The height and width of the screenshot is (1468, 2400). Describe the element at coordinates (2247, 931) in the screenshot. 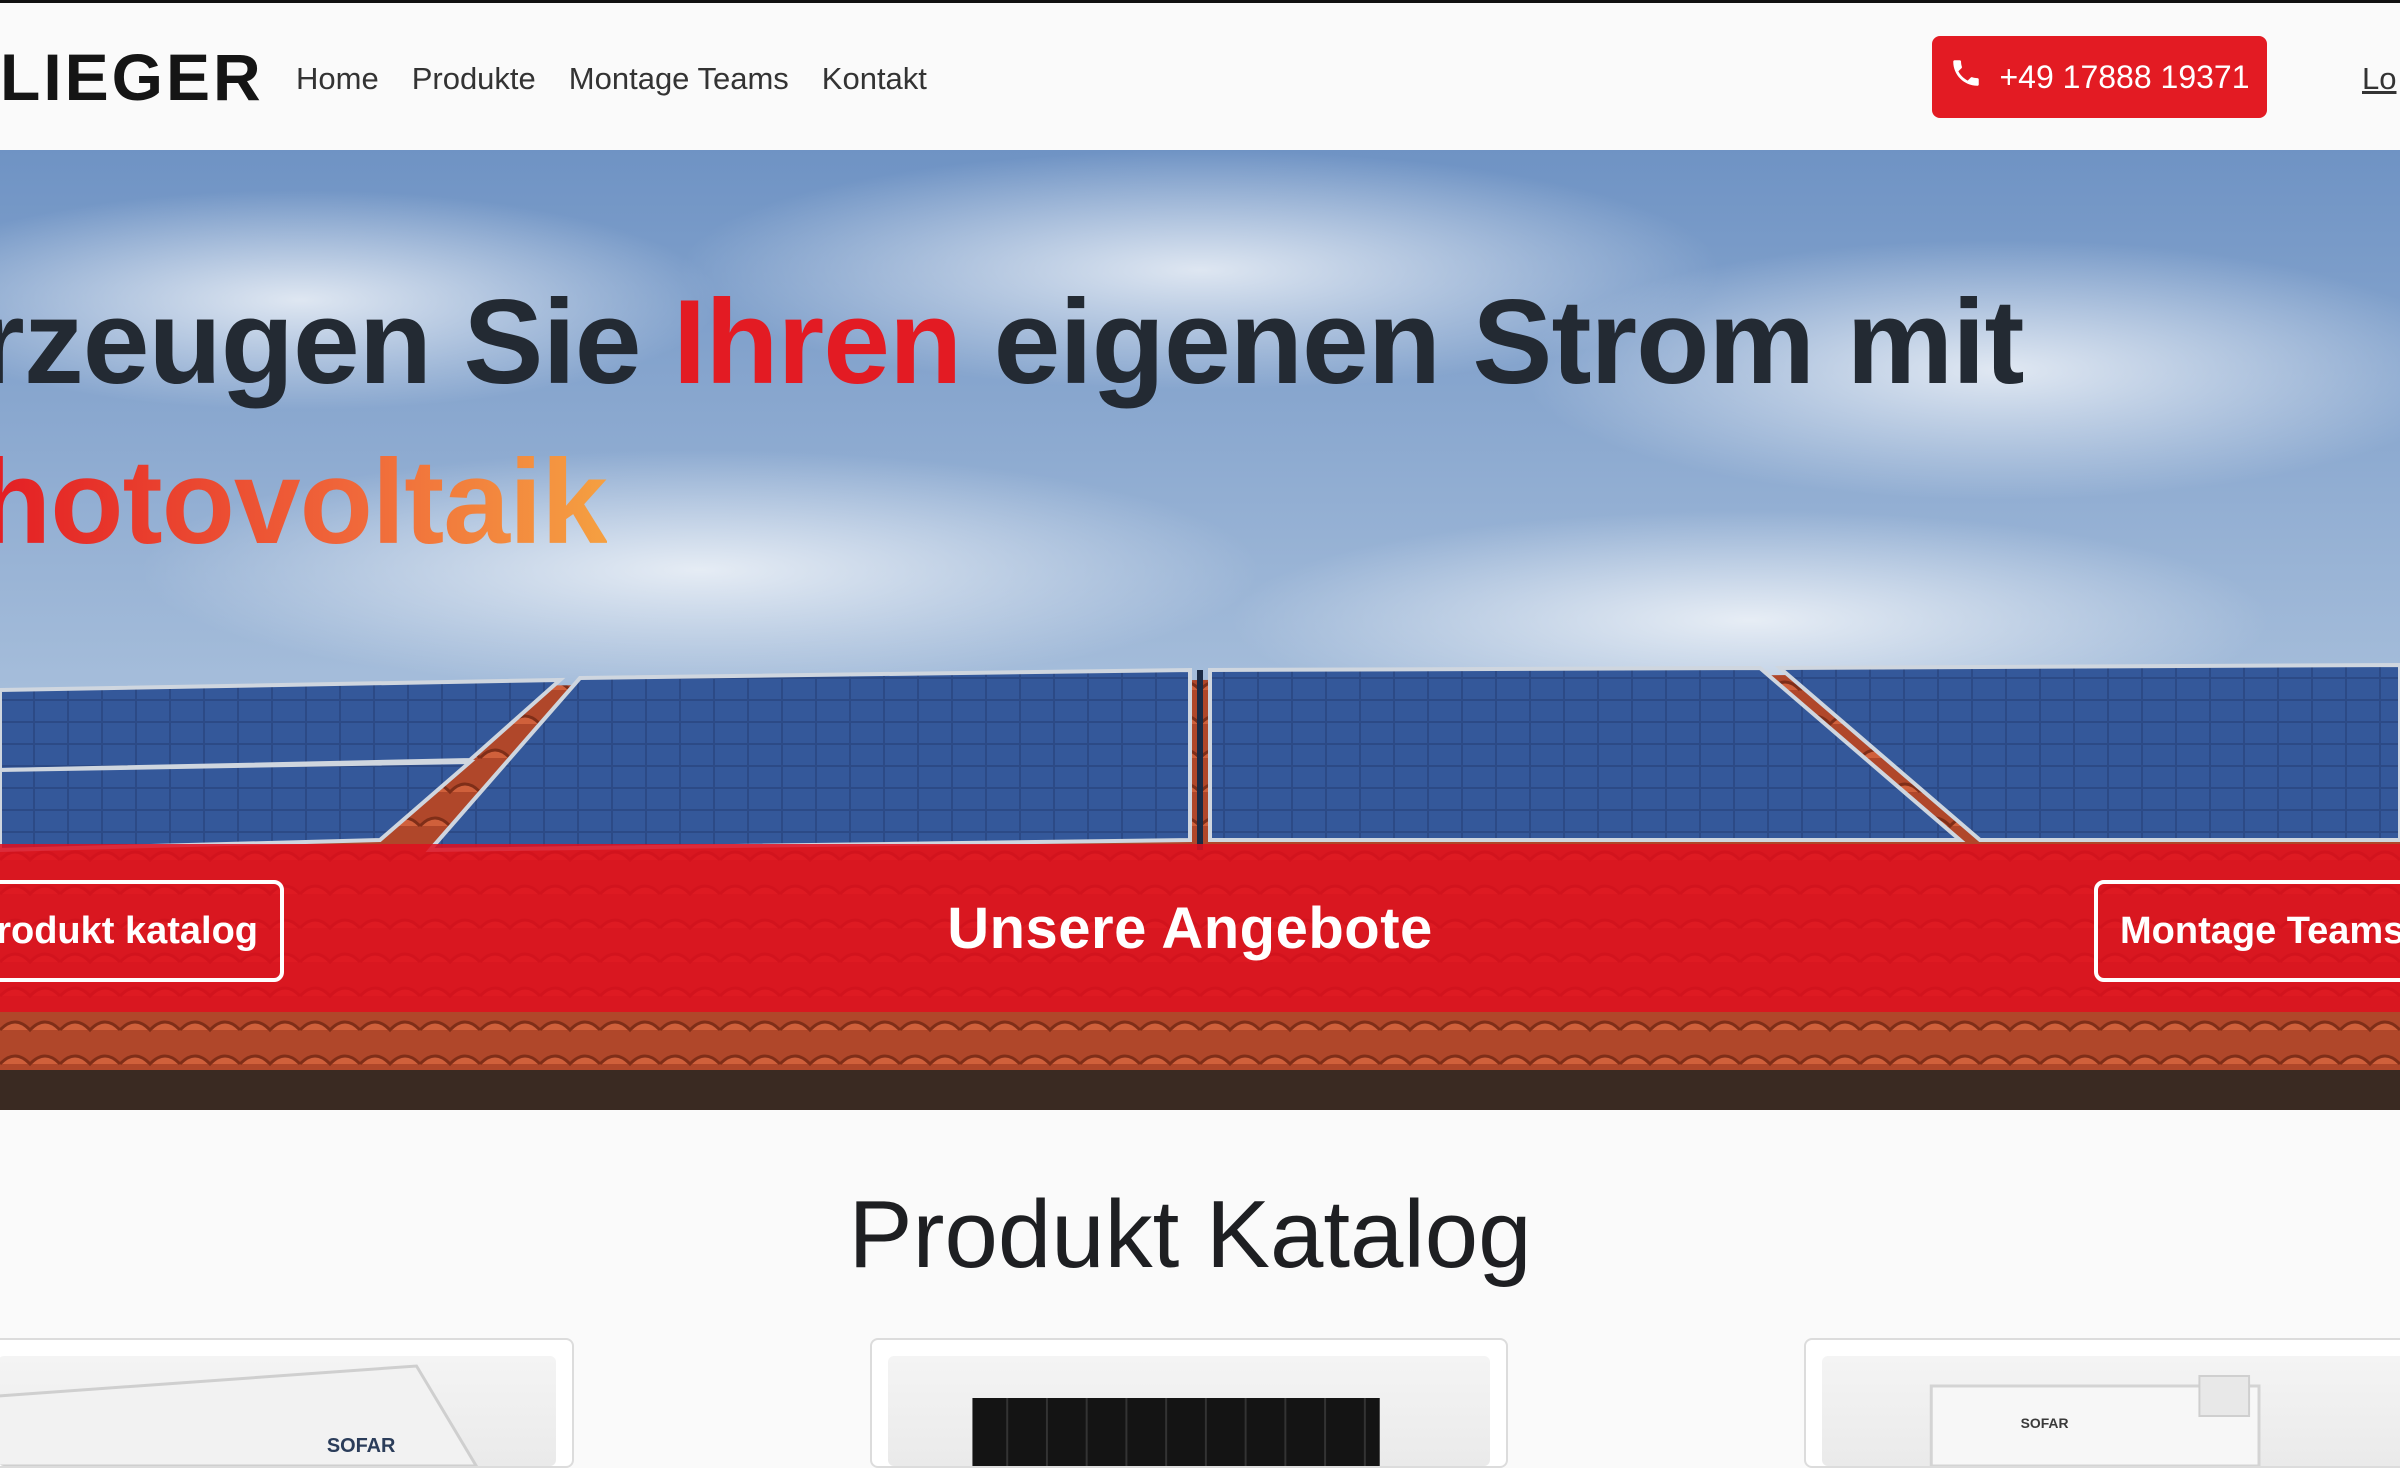

I see `montage-teams-button: Montage Teams` at that location.